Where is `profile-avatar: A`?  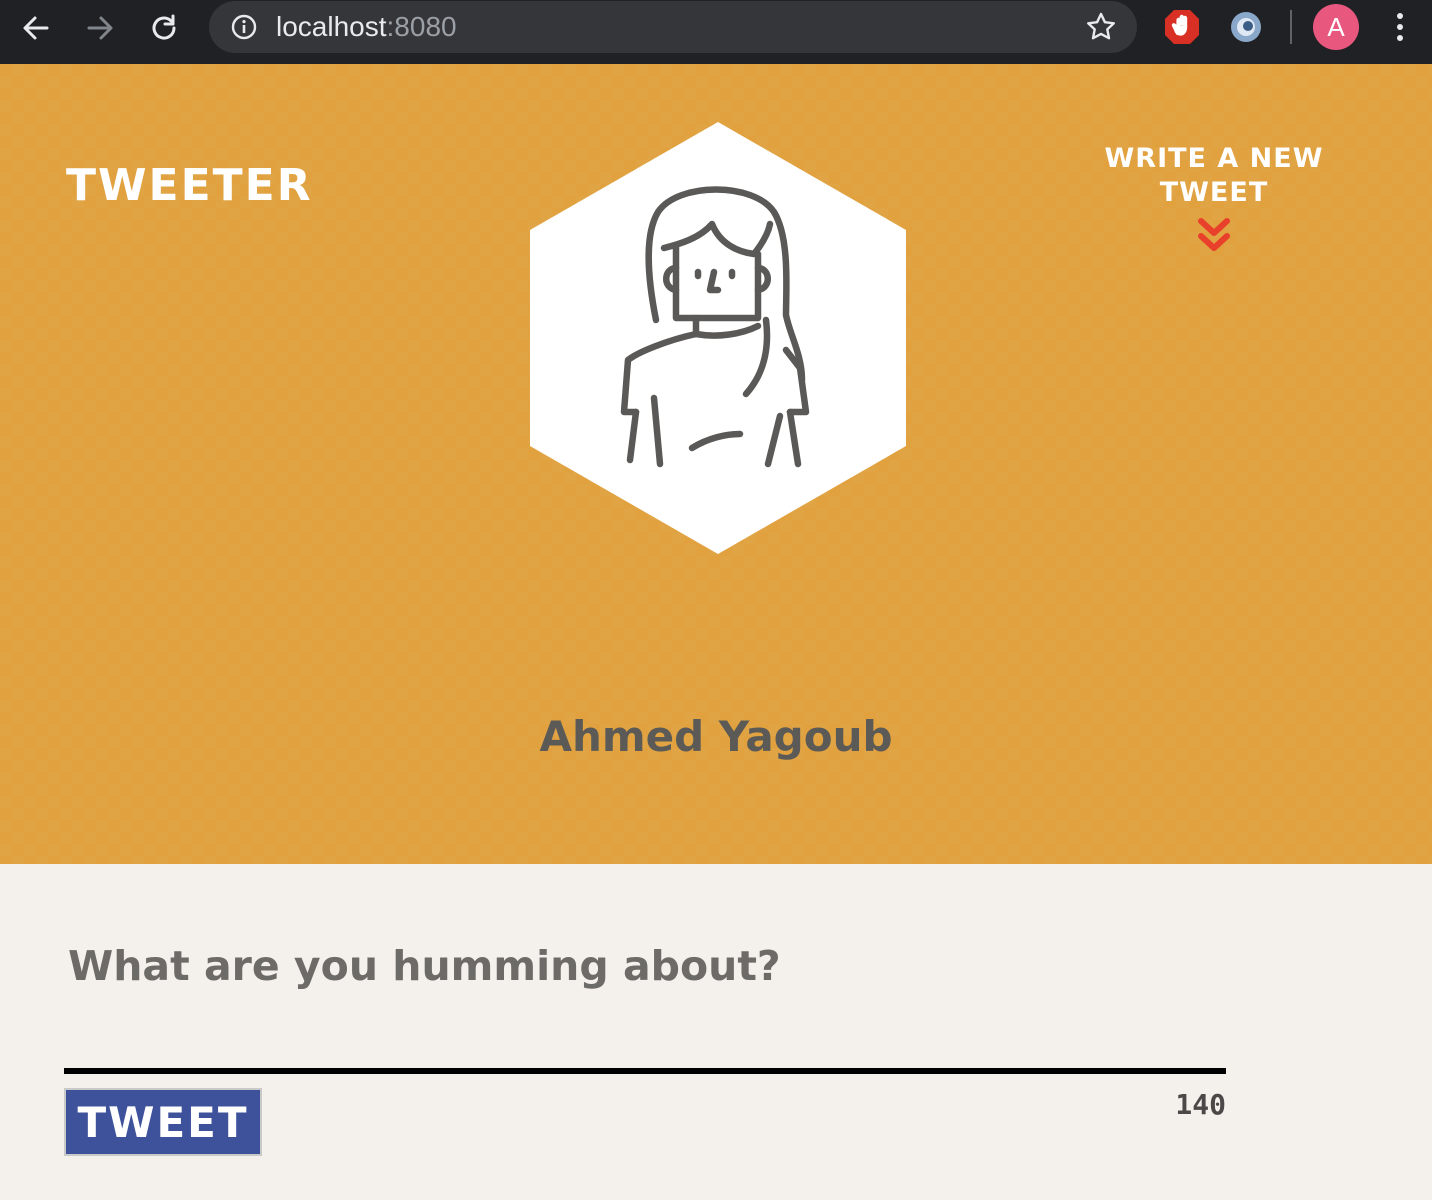
profile-avatar: A is located at coordinates (1336, 27).